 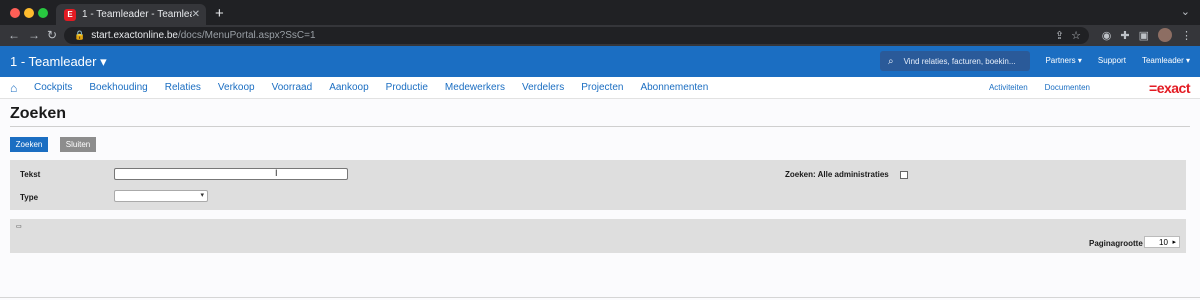 What do you see at coordinates (600, 12) in the screenshot?
I see `browser-tab-bar: E 1 - Teamleader - Teamleader ✕ + ⌄` at bounding box center [600, 12].